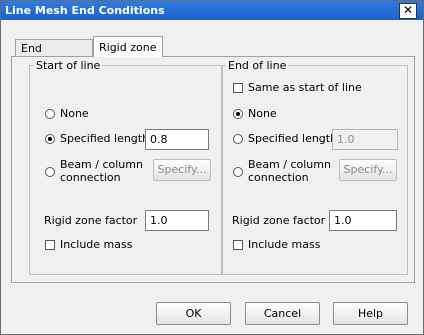 This screenshot has height=335, width=424. What do you see at coordinates (212, 10) in the screenshot?
I see `dialog-title-bar: Line Mesh End Conditions ✕` at bounding box center [212, 10].